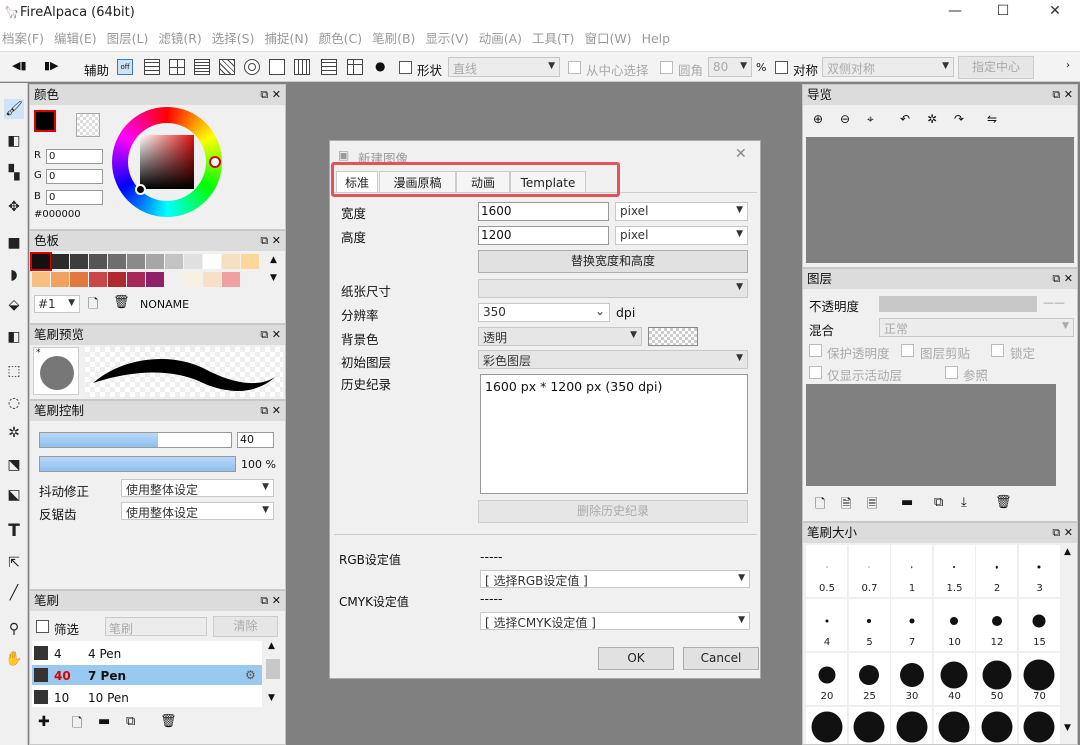 This screenshot has height=745, width=1080. What do you see at coordinates (615, 621) in the screenshot?
I see `cmyk-profile-select: [ 选择CMYK设定值 ] ▼` at bounding box center [615, 621].